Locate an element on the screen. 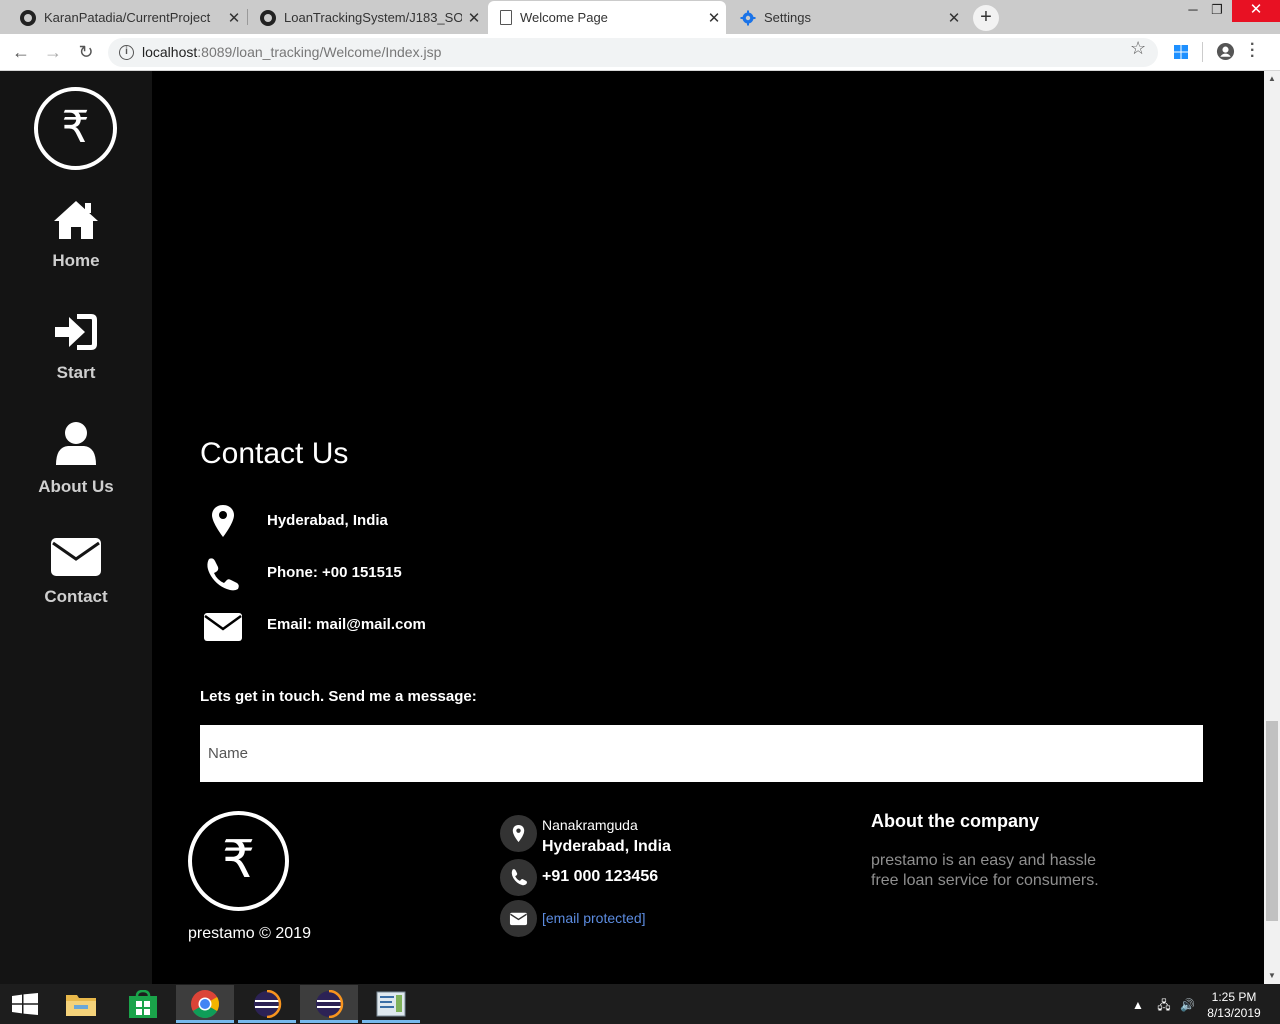 The image size is (1280, 1024). taskbar-eclipse is located at coordinates (267, 1004).